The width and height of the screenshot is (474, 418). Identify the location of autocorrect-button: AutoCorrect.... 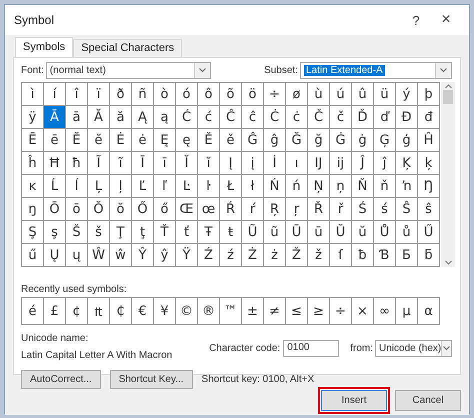
(61, 379).